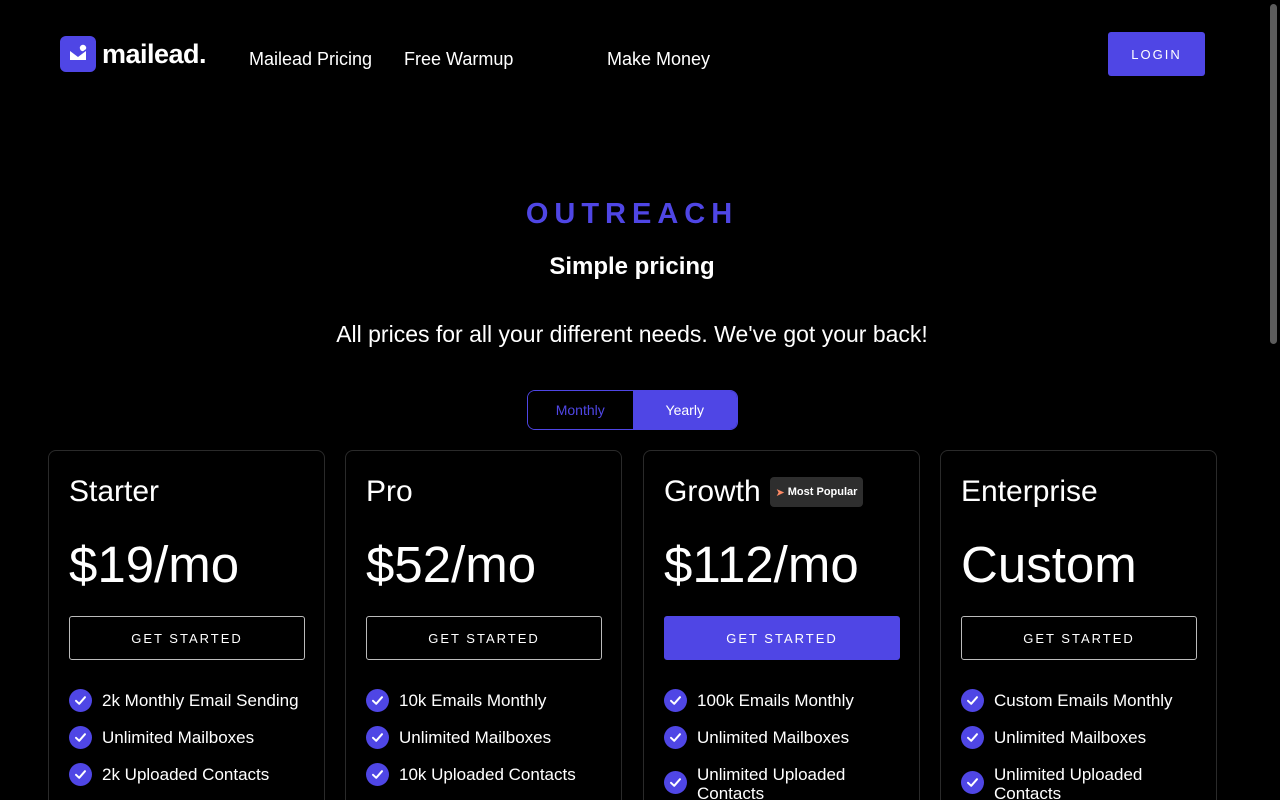 This screenshot has width=1280, height=800. What do you see at coordinates (822, 492) in the screenshot?
I see `badge-label: Most Popular` at bounding box center [822, 492].